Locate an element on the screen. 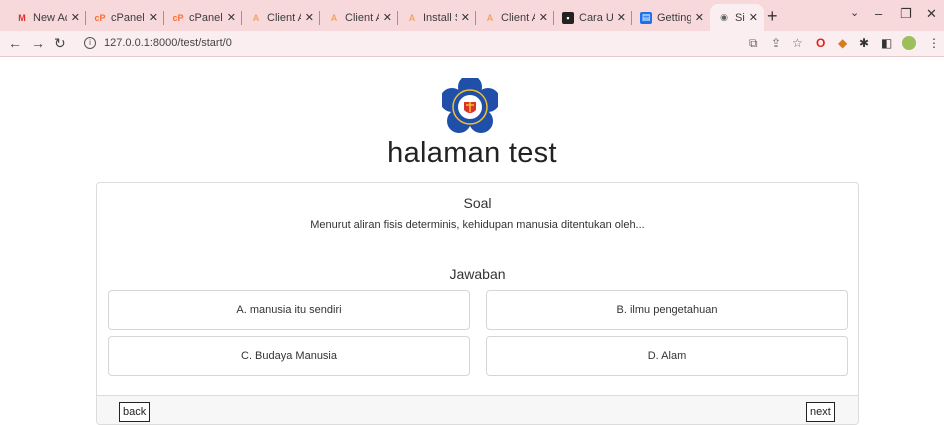  close-window-icon: ✕ is located at coordinates (931, 14).